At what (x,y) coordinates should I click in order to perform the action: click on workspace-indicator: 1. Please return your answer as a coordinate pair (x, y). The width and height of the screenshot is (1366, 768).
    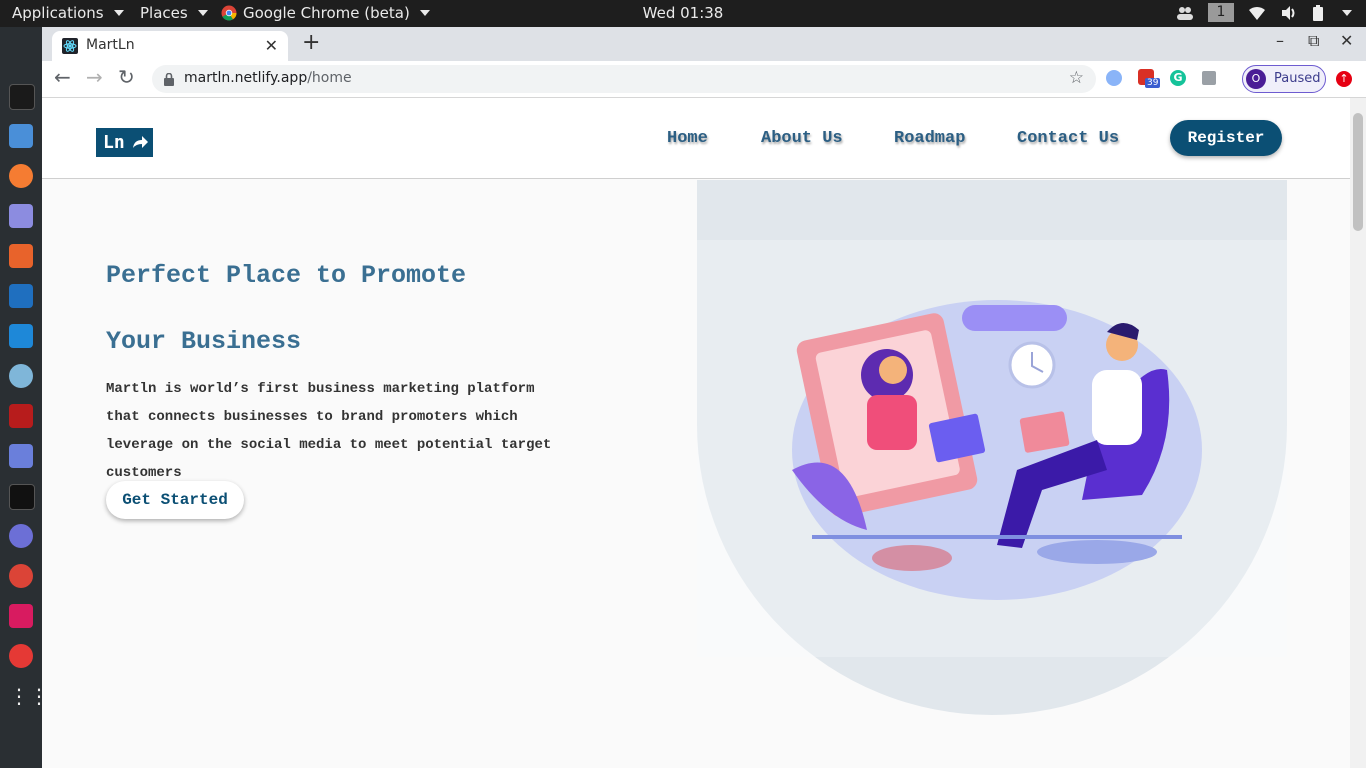
    Looking at the image, I should click on (1221, 12).